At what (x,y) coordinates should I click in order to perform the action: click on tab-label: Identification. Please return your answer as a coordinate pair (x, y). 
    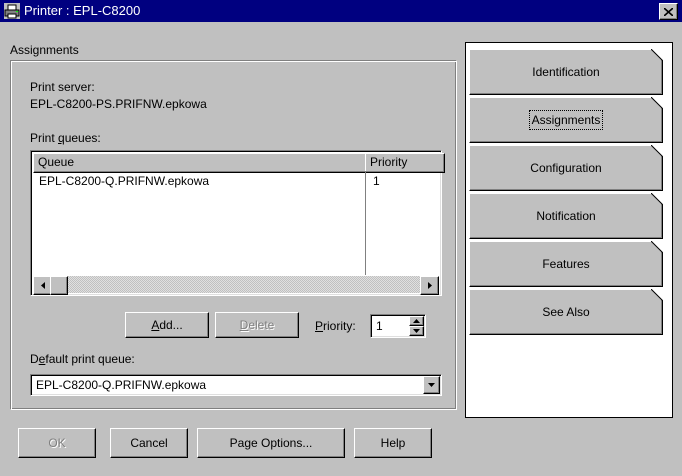
    Looking at the image, I should click on (566, 72).